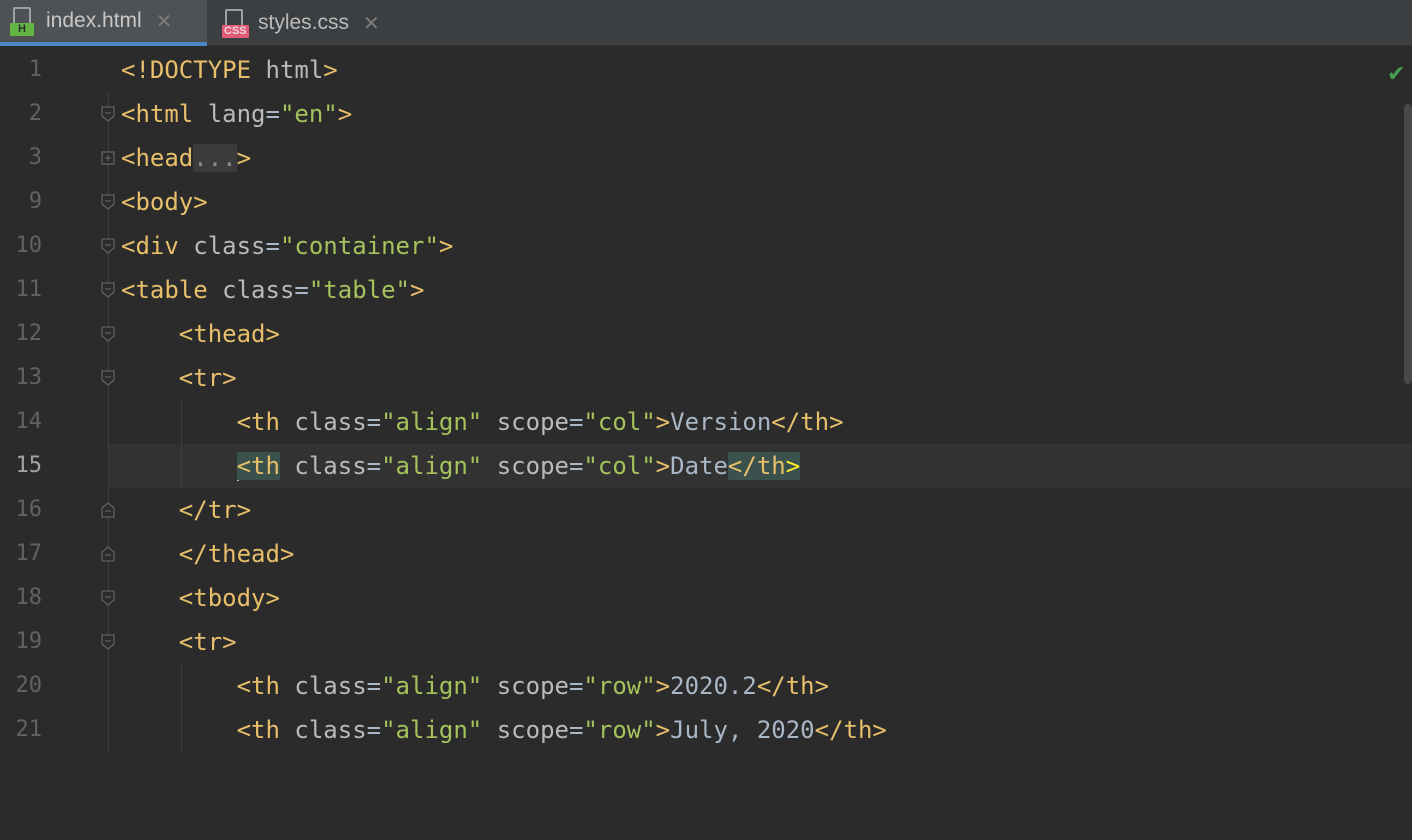 This screenshot has width=1412, height=840. I want to click on css-file-icon: CSS, so click(235, 23).